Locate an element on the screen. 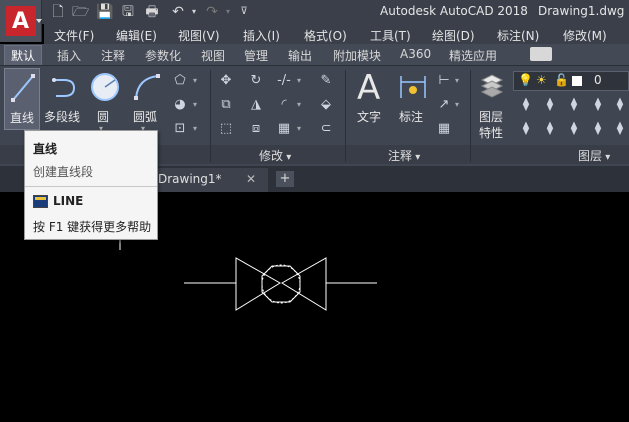 Image resolution: width=629 pixels, height=422 pixels. menu-format: 格式(O) is located at coordinates (325, 35).